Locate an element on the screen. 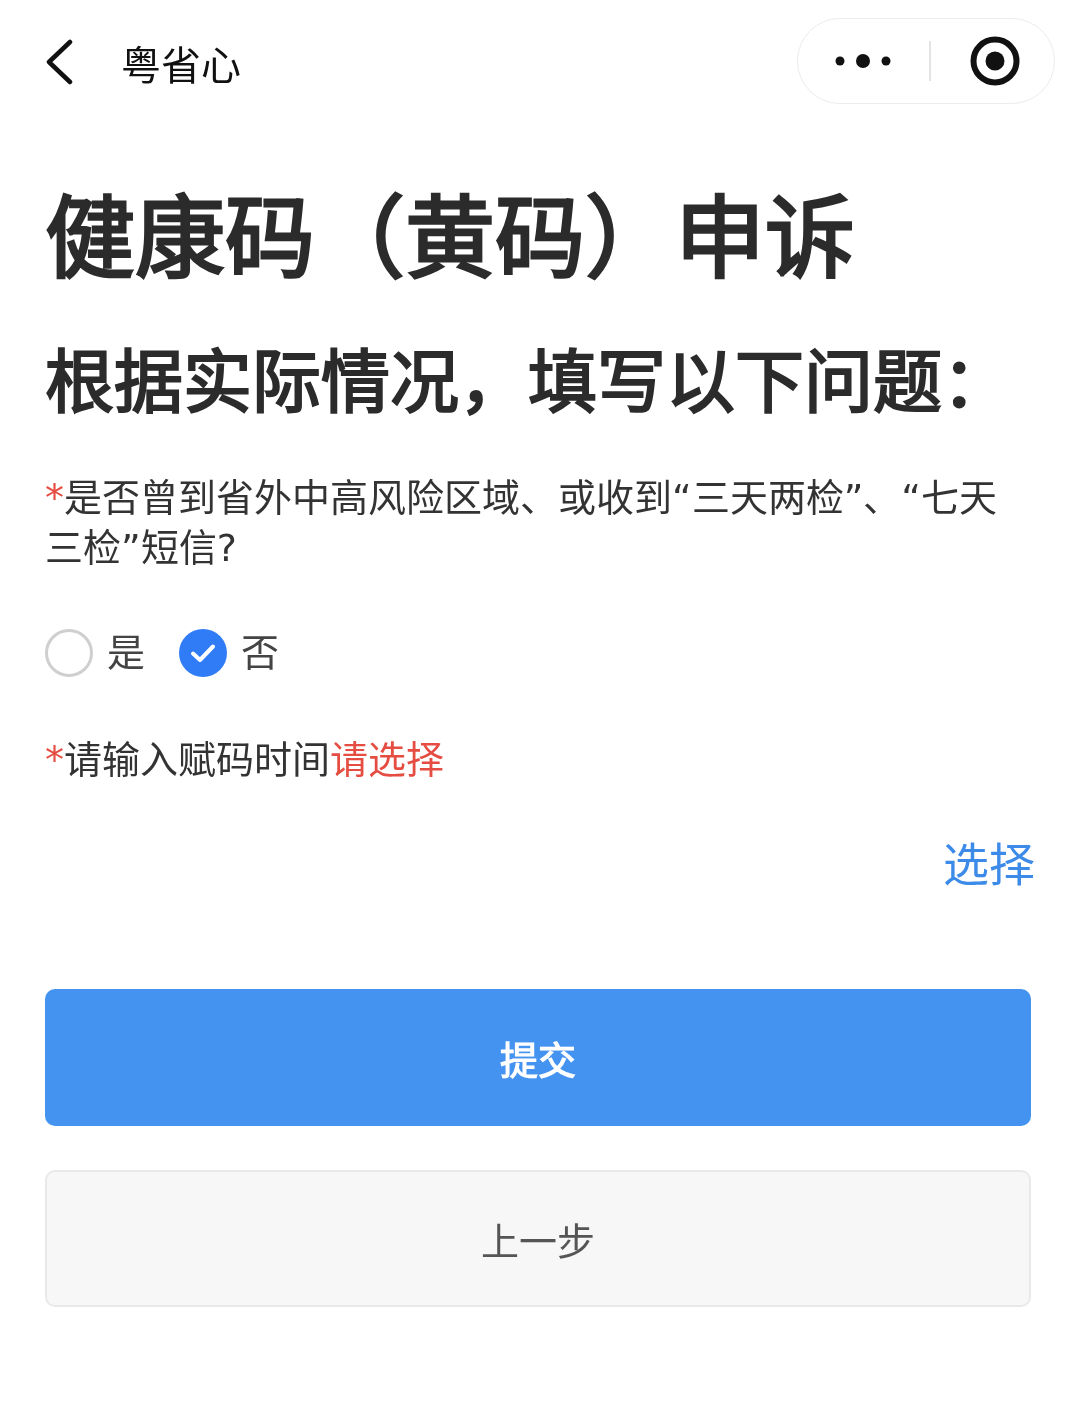 Image resolution: width=1080 pixels, height=1422 pixels. back-icon is located at coordinates (59, 62).